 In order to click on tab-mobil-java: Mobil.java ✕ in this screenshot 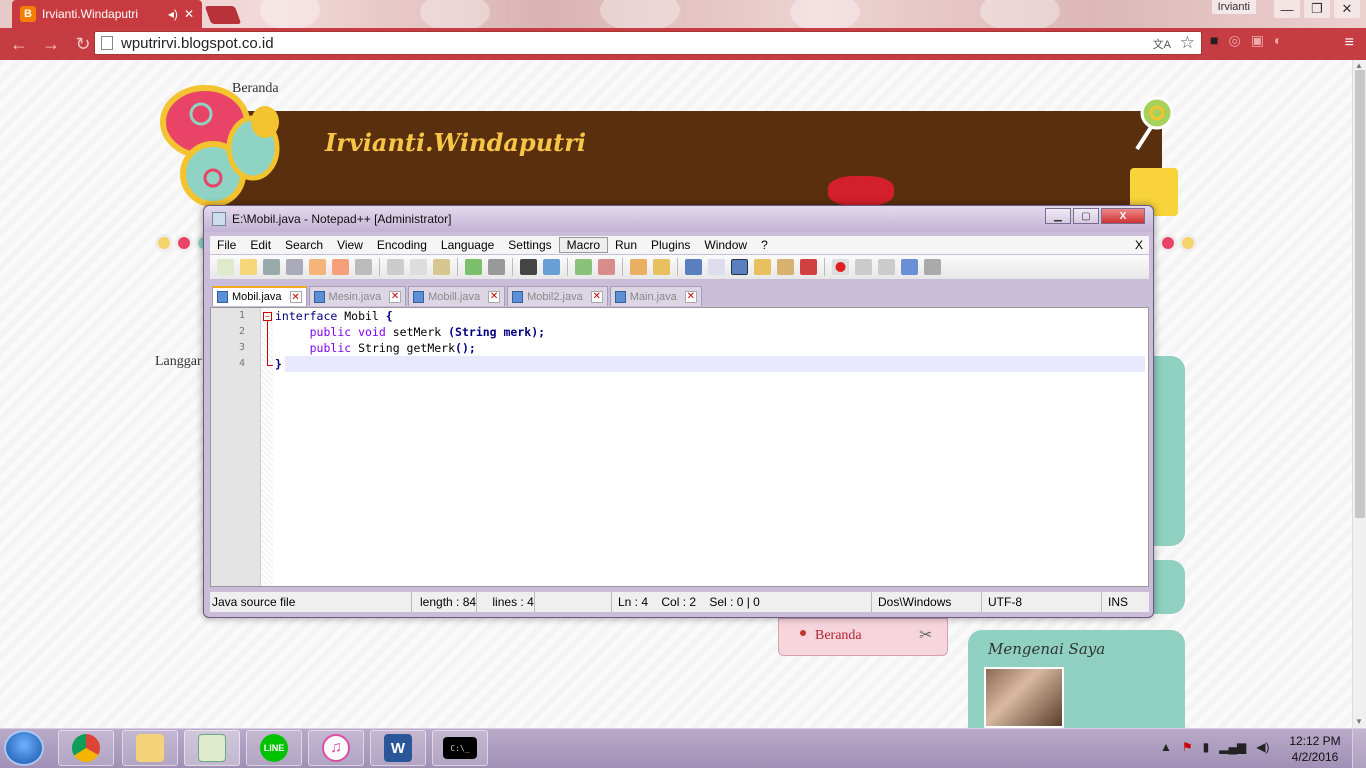, I will do `click(259, 296)`.